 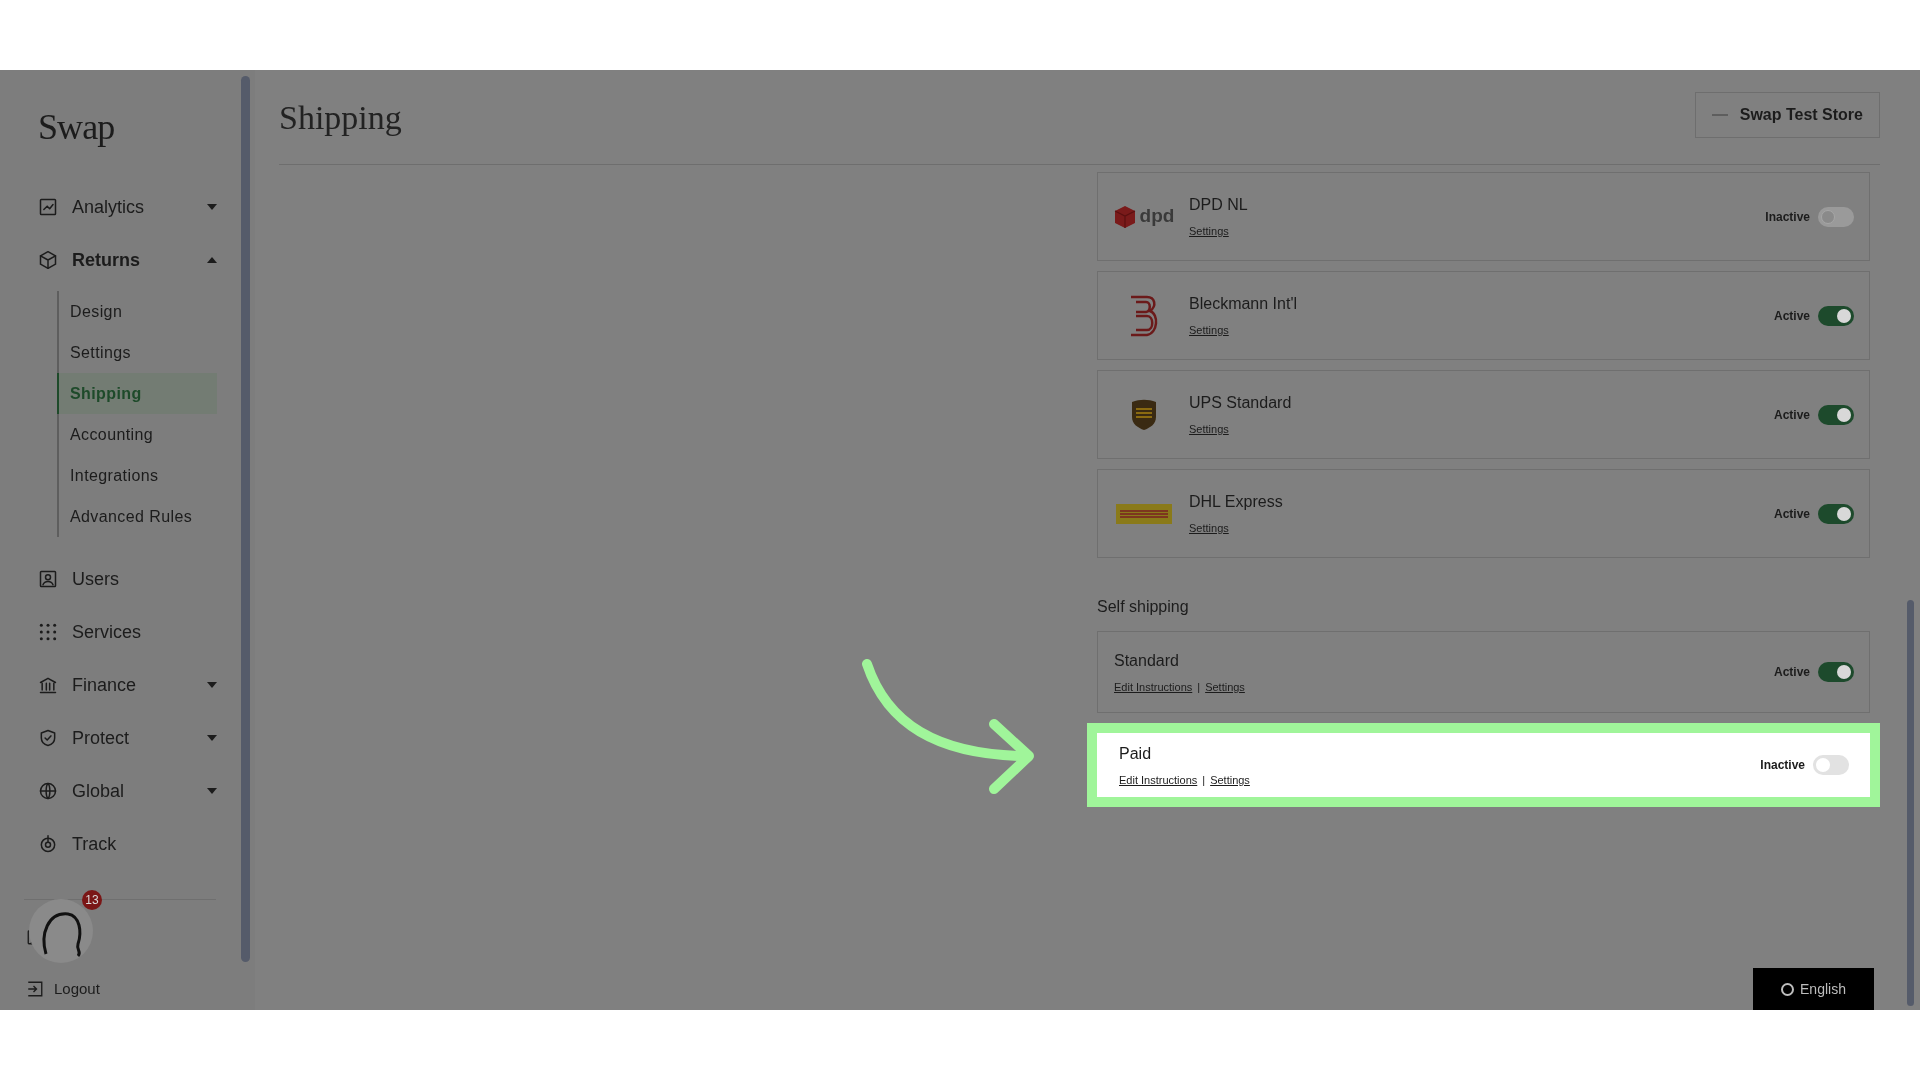 What do you see at coordinates (1144, 414) in the screenshot?
I see `shield-logo-icon` at bounding box center [1144, 414].